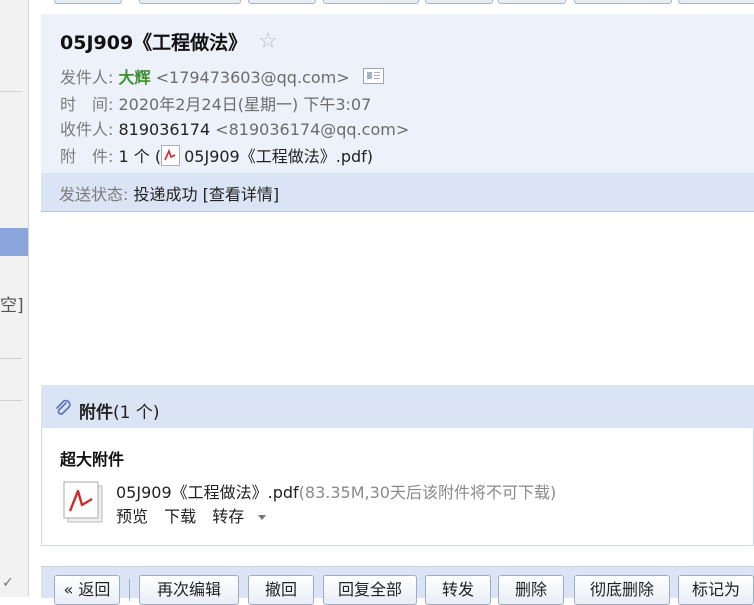 The width and height of the screenshot is (754, 605). I want to click on view-details-link: [查看详情], so click(241, 194).